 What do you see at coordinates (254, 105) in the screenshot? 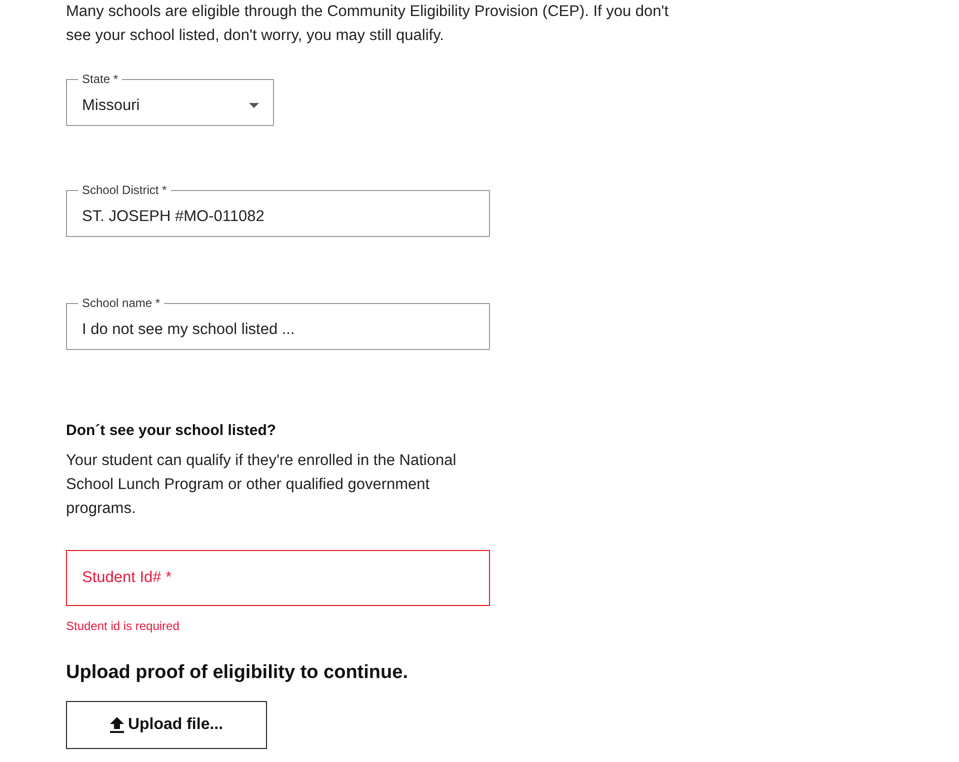
I see `dropdown-caret-icon` at bounding box center [254, 105].